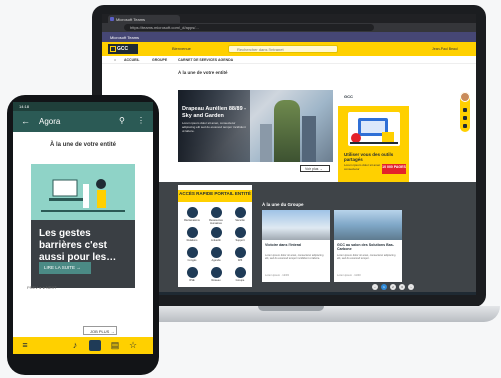 This screenshot has width=501, height=378. Describe the element at coordinates (100, 330) in the screenshot. I see `job-plus-button: JOB PLUS →` at that location.